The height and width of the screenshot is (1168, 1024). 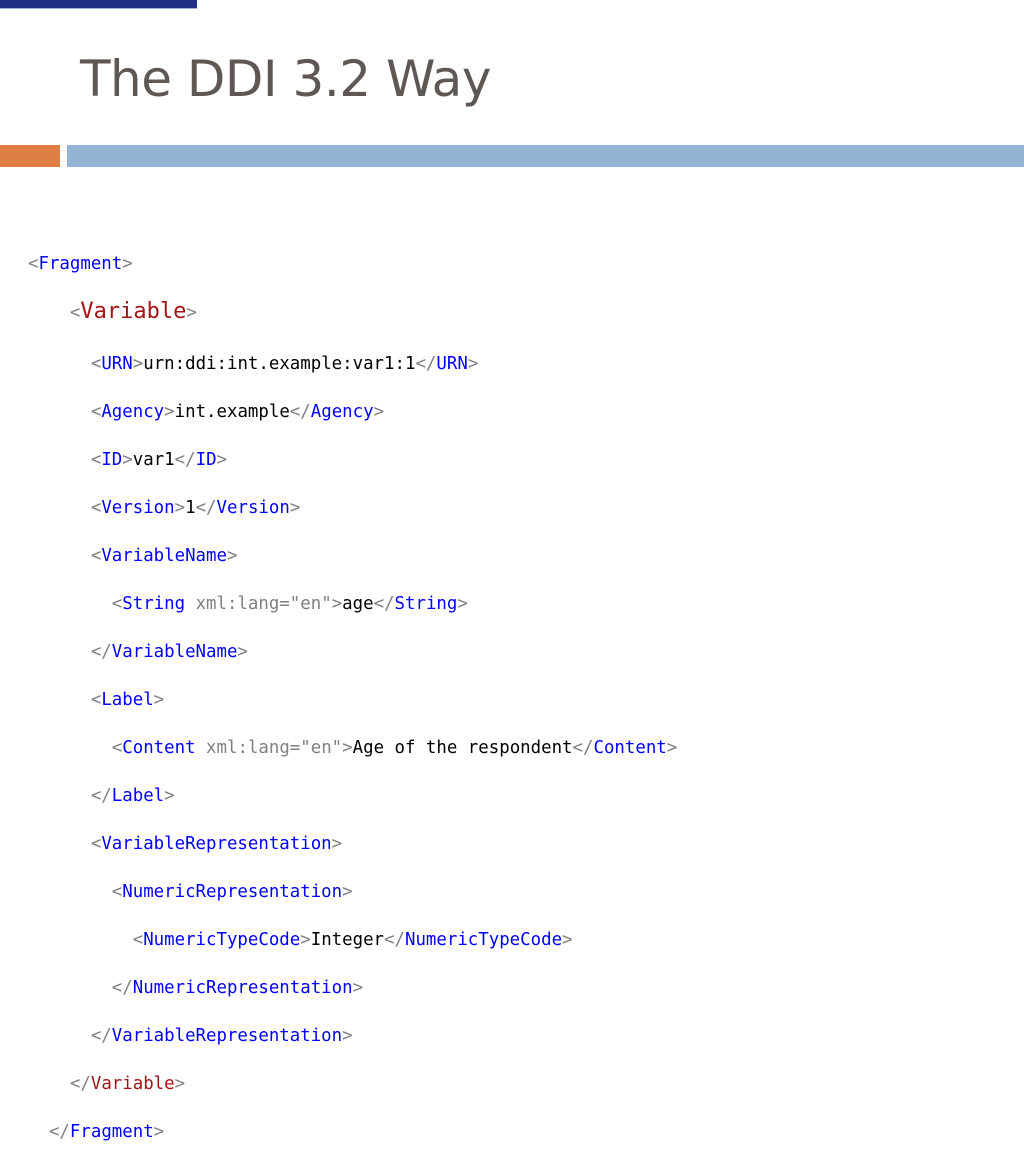 I want to click on code-line-urn: <URN>urn:ddi:int.example:var1:1</URN>, so click(x=284, y=364).